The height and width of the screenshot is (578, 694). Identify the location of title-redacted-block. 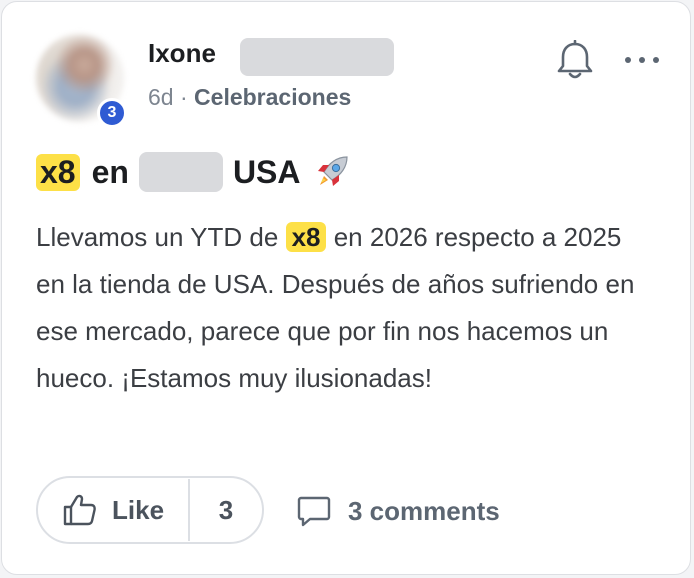
(180, 172).